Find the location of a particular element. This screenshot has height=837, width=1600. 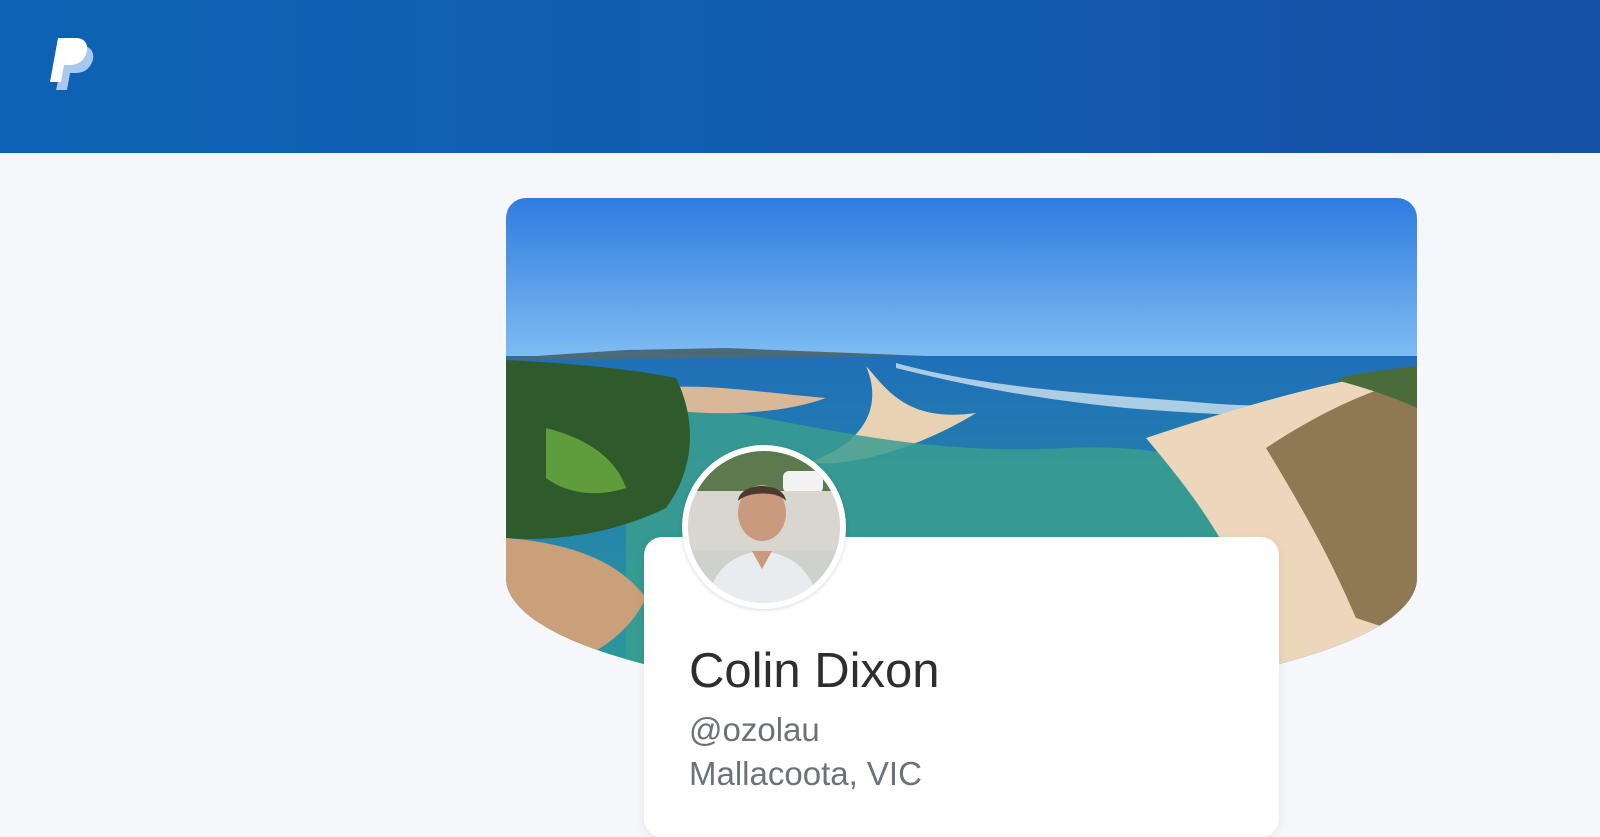

profile-name: Colin Dixon is located at coordinates (814, 671).